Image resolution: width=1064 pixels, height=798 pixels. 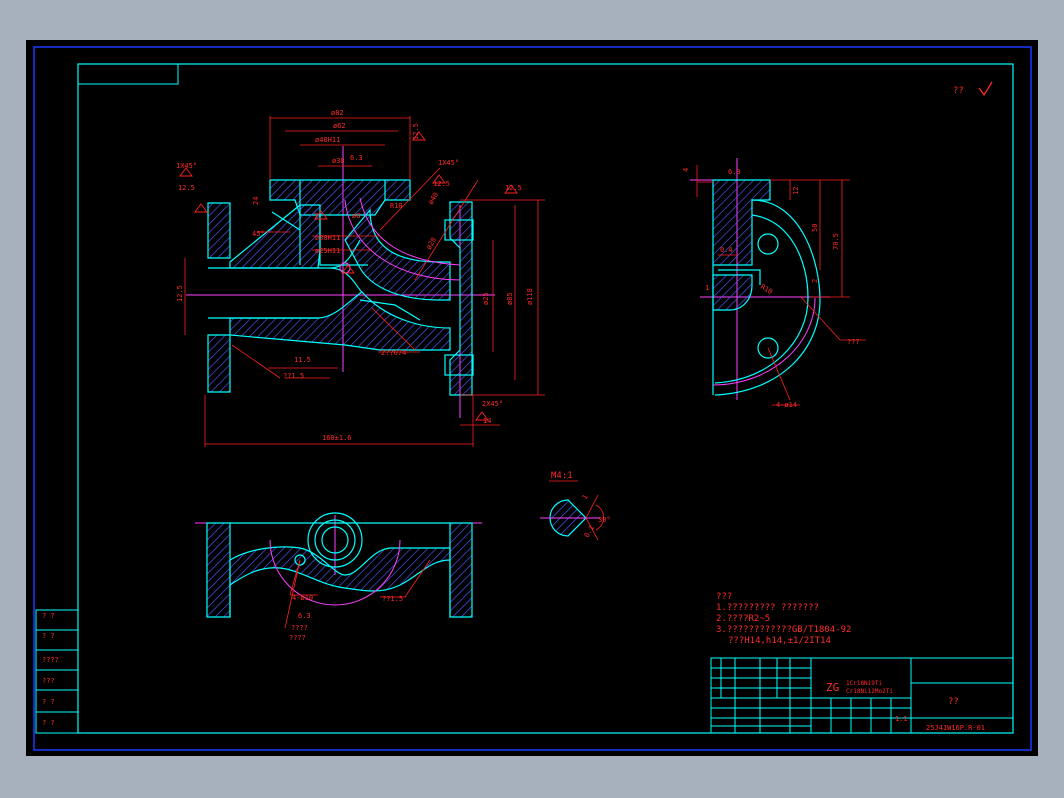 What do you see at coordinates (50, 660) in the screenshot?
I see `strip-label-3: ????` at bounding box center [50, 660].